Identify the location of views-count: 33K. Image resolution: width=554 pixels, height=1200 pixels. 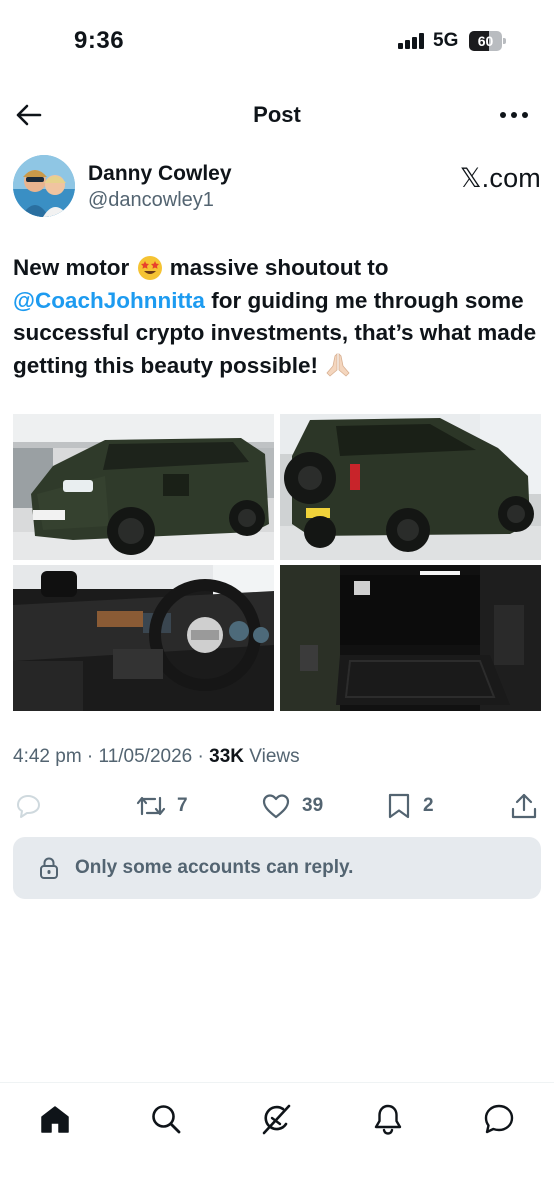
(226, 756).